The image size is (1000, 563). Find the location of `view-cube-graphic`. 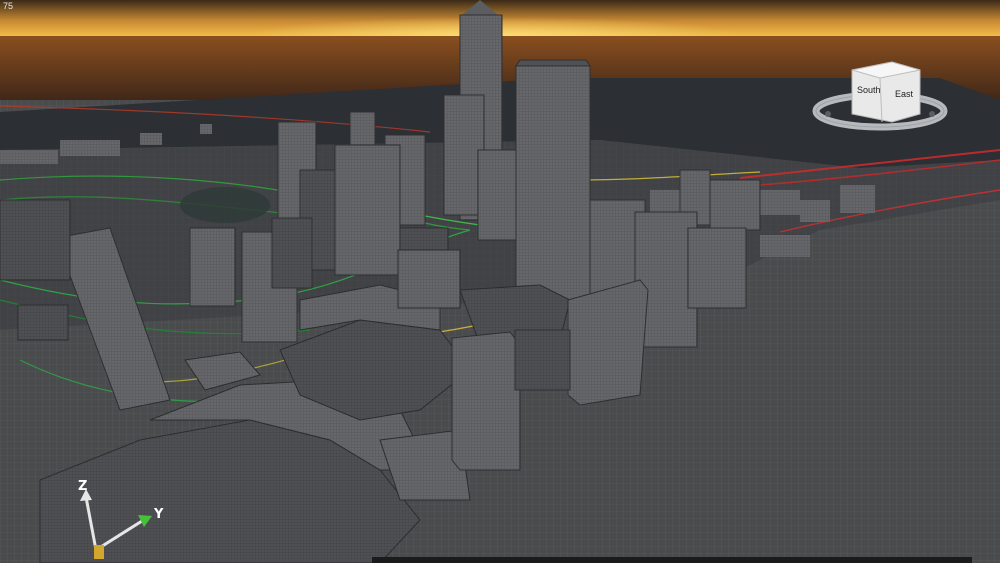

view-cube-graphic is located at coordinates (880, 96).